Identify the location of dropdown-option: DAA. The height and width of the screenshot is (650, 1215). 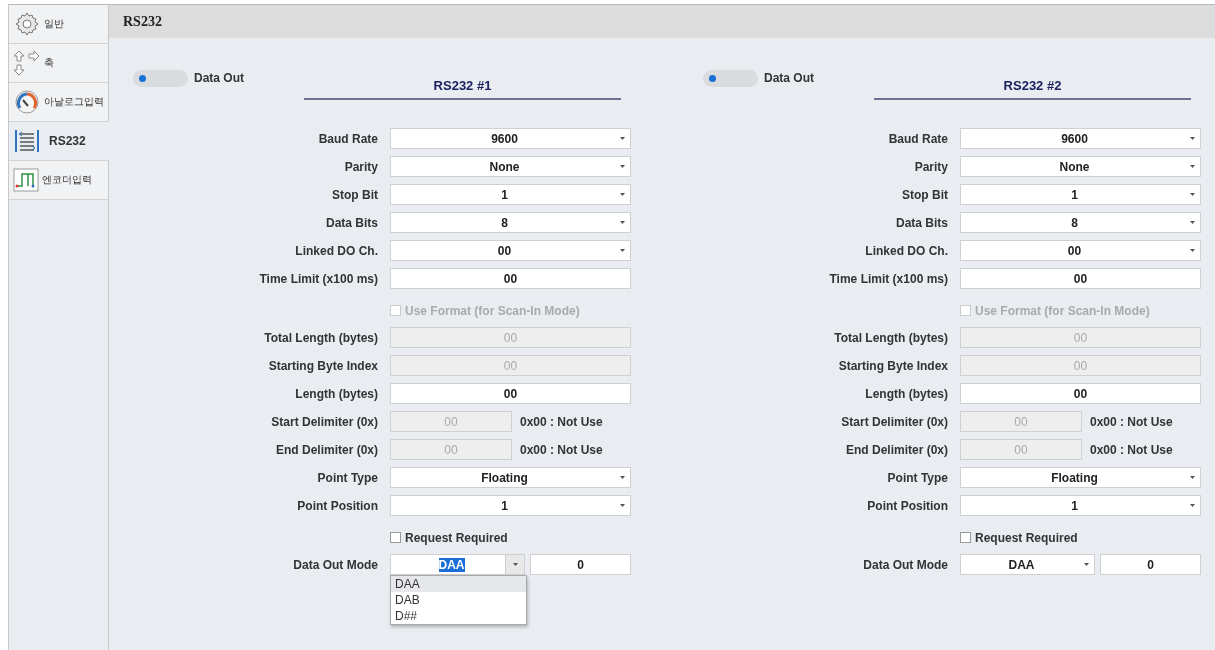
(458, 584).